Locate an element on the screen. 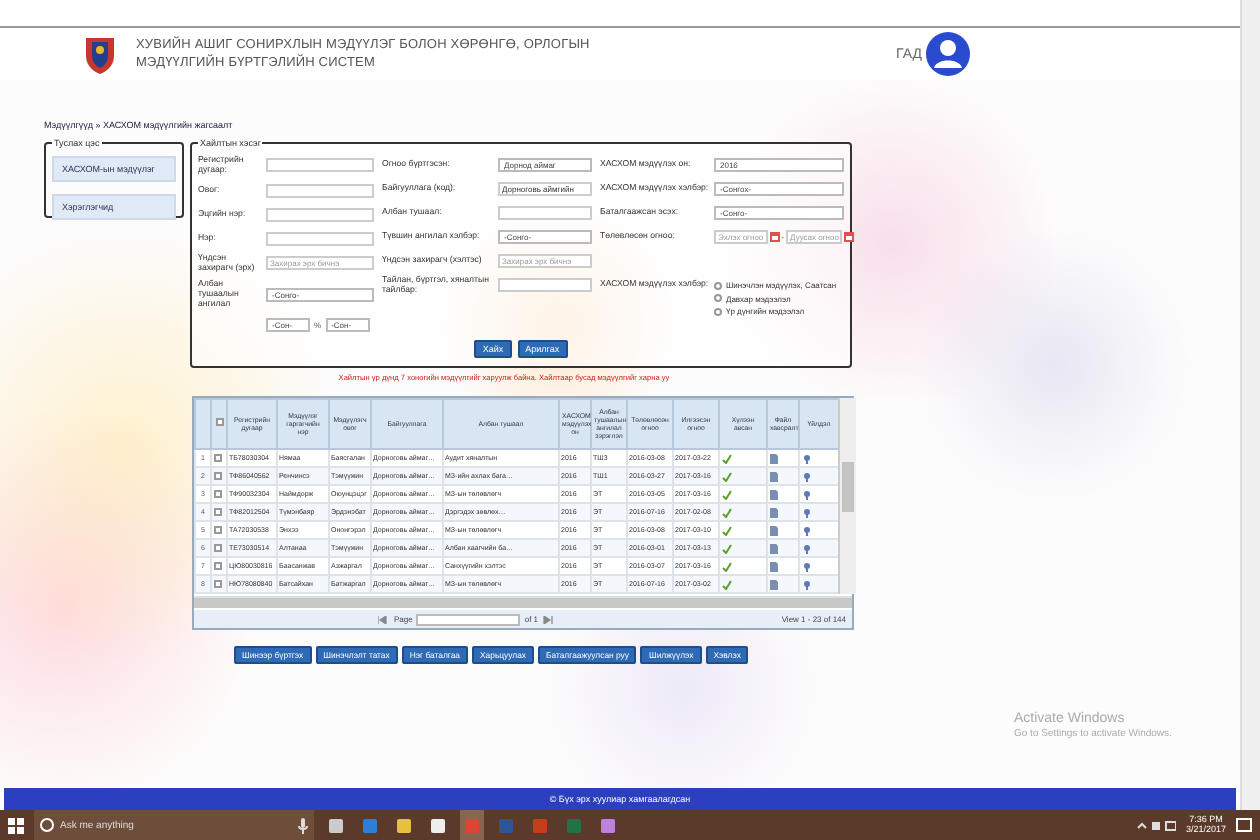 Image resolution: width=1260 pixels, height=840 pixels. page-field is located at coordinates (468, 619).